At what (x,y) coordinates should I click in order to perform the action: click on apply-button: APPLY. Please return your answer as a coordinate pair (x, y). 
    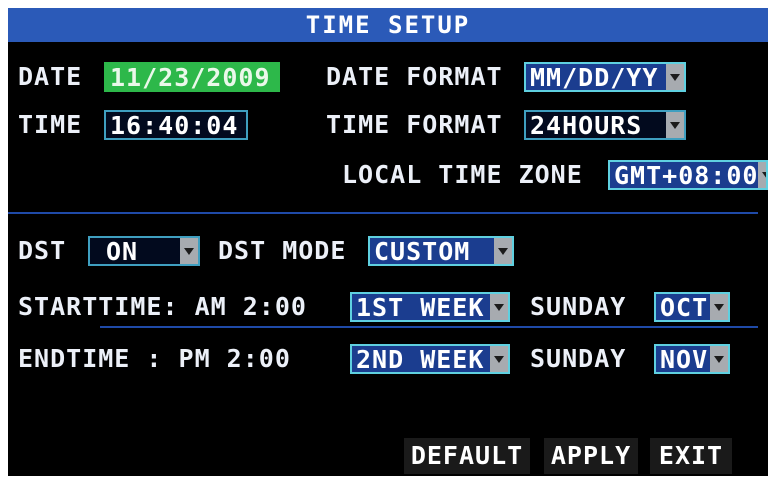
    Looking at the image, I should click on (591, 456).